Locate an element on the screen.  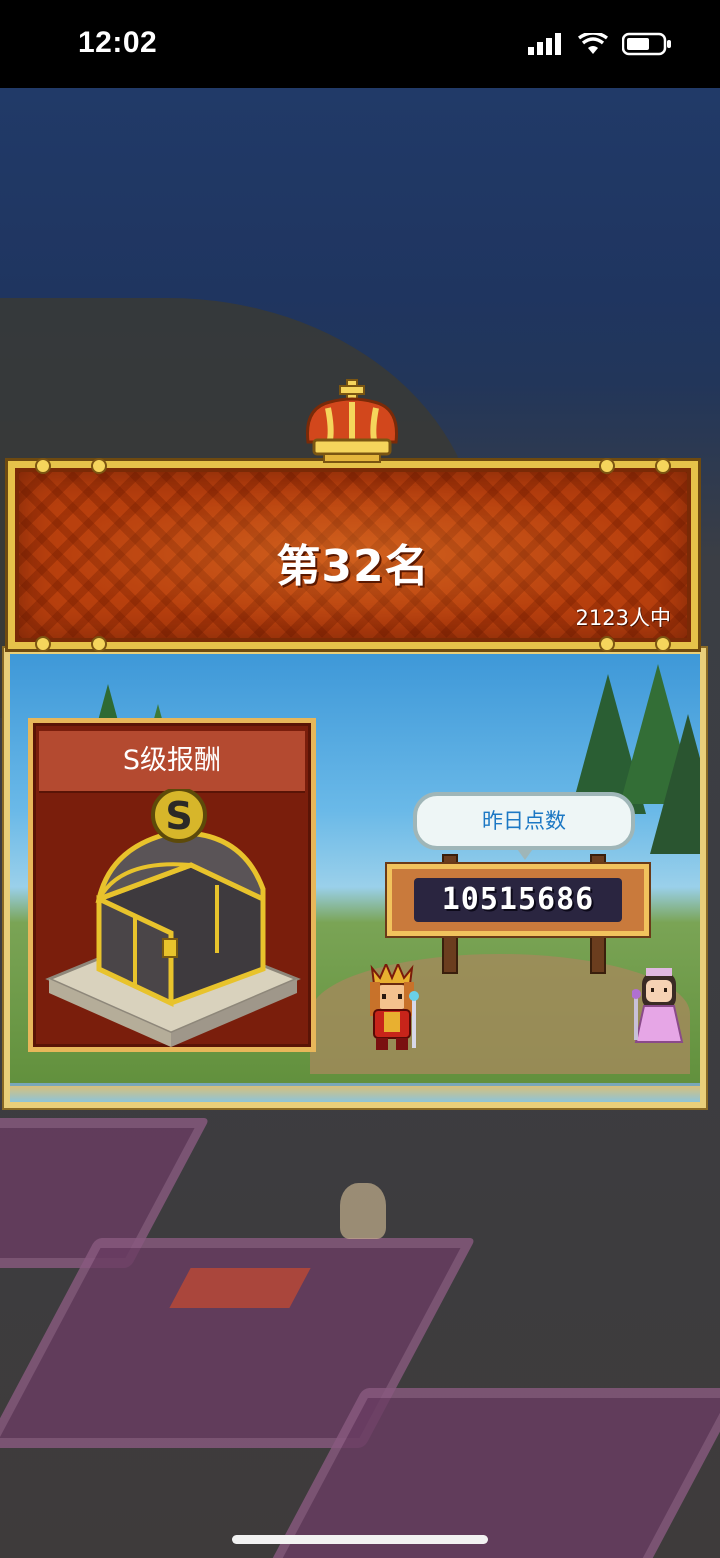
status-bar: 12:02 is located at coordinates (360, 44).